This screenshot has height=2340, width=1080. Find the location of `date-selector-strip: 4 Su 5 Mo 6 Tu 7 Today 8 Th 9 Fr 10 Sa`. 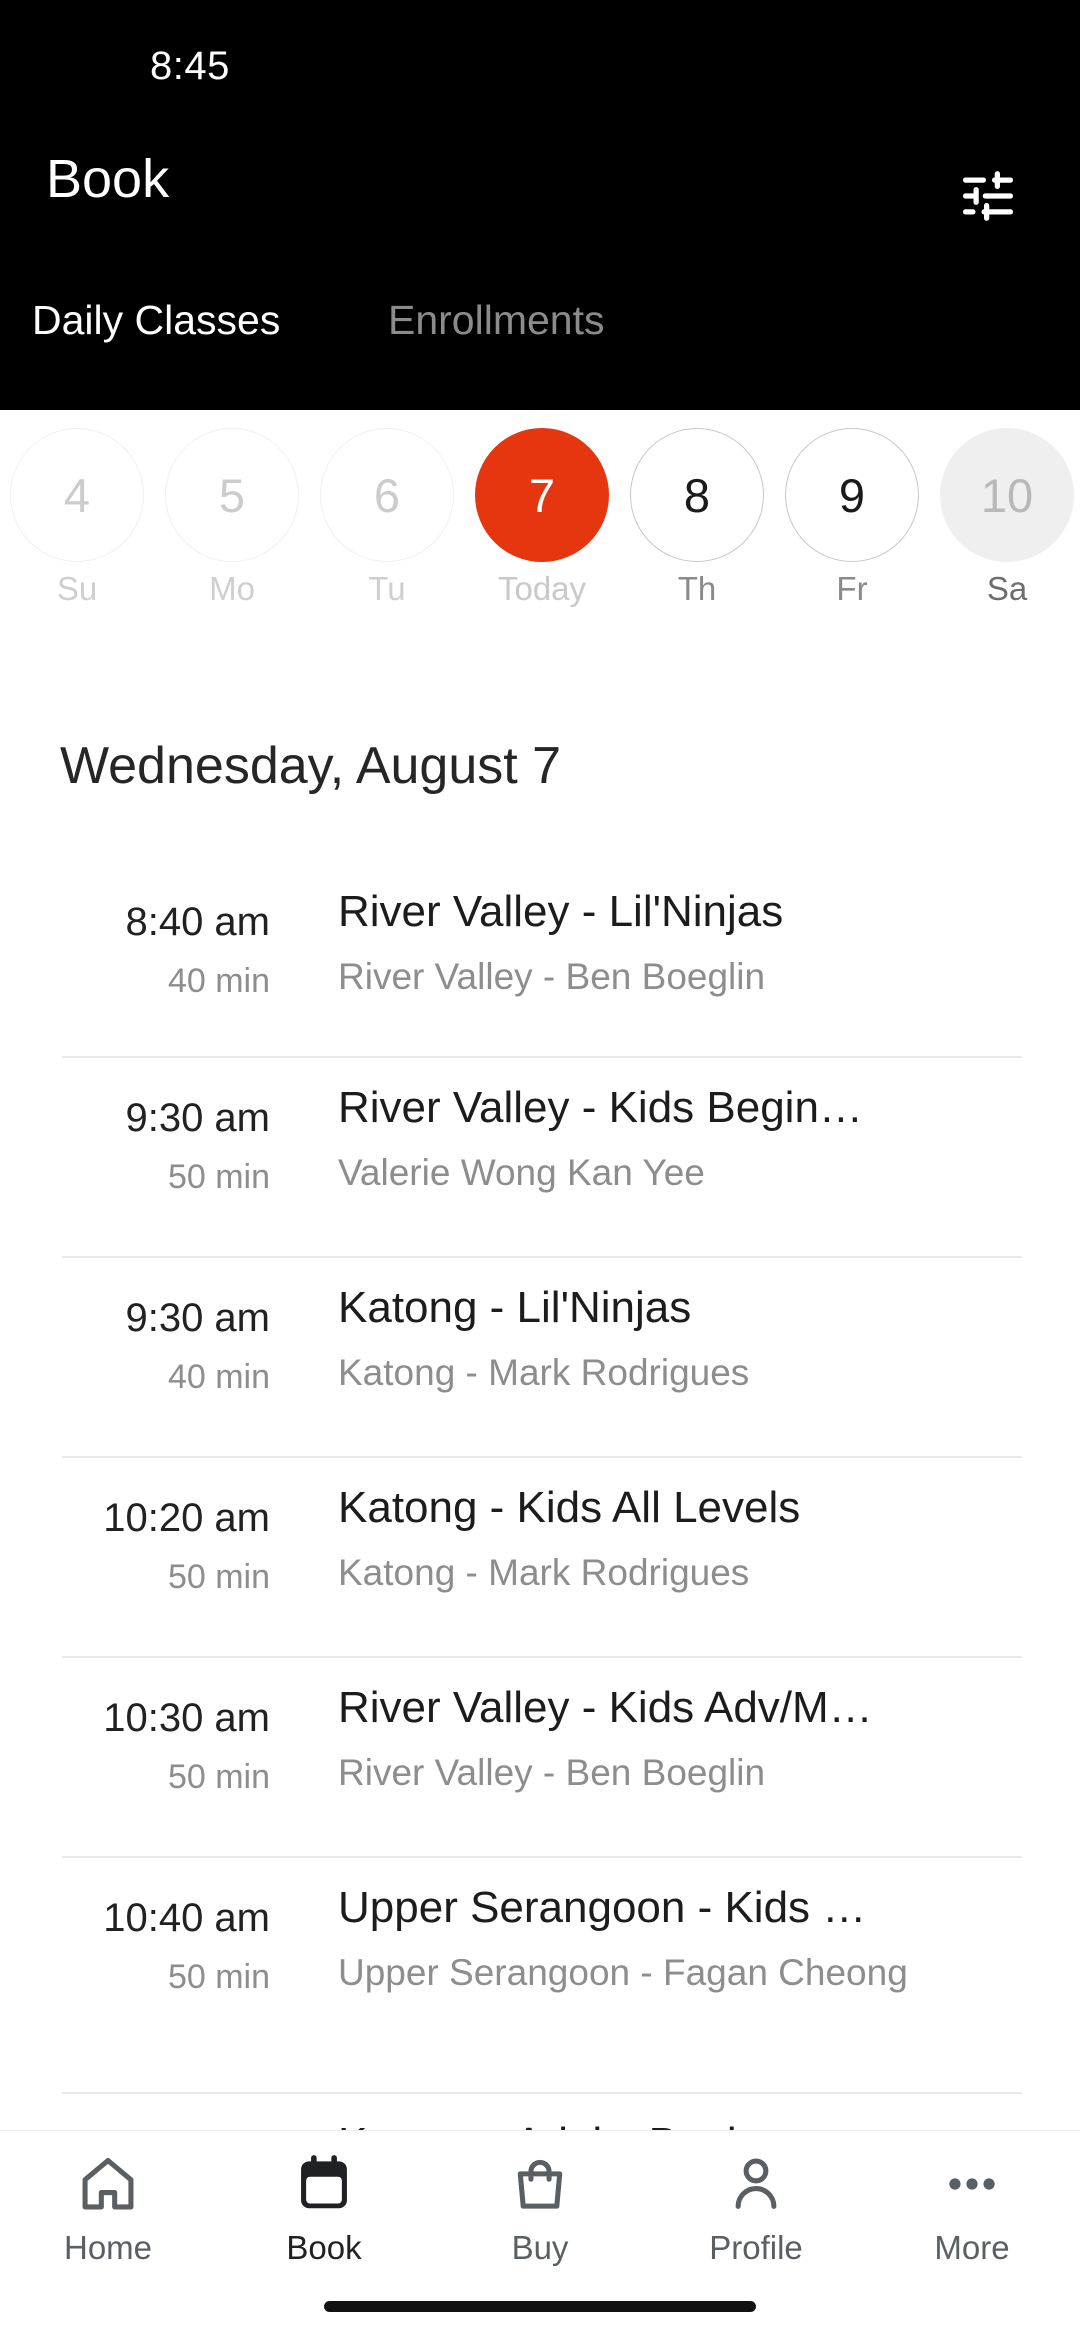

date-selector-strip: 4 Su 5 Mo 6 Tu 7 Today 8 Th 9 Fr 10 Sa is located at coordinates (540, 535).